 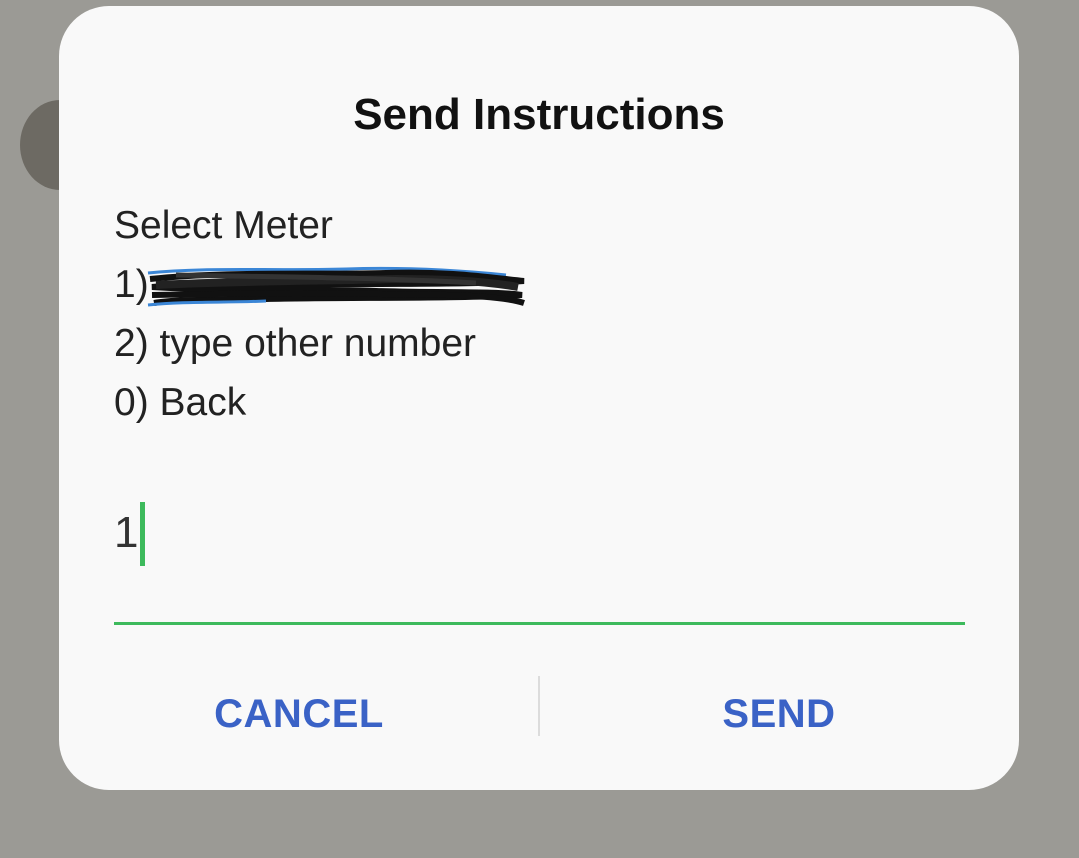 I want to click on reply-input-value: 1, so click(x=126, y=533).